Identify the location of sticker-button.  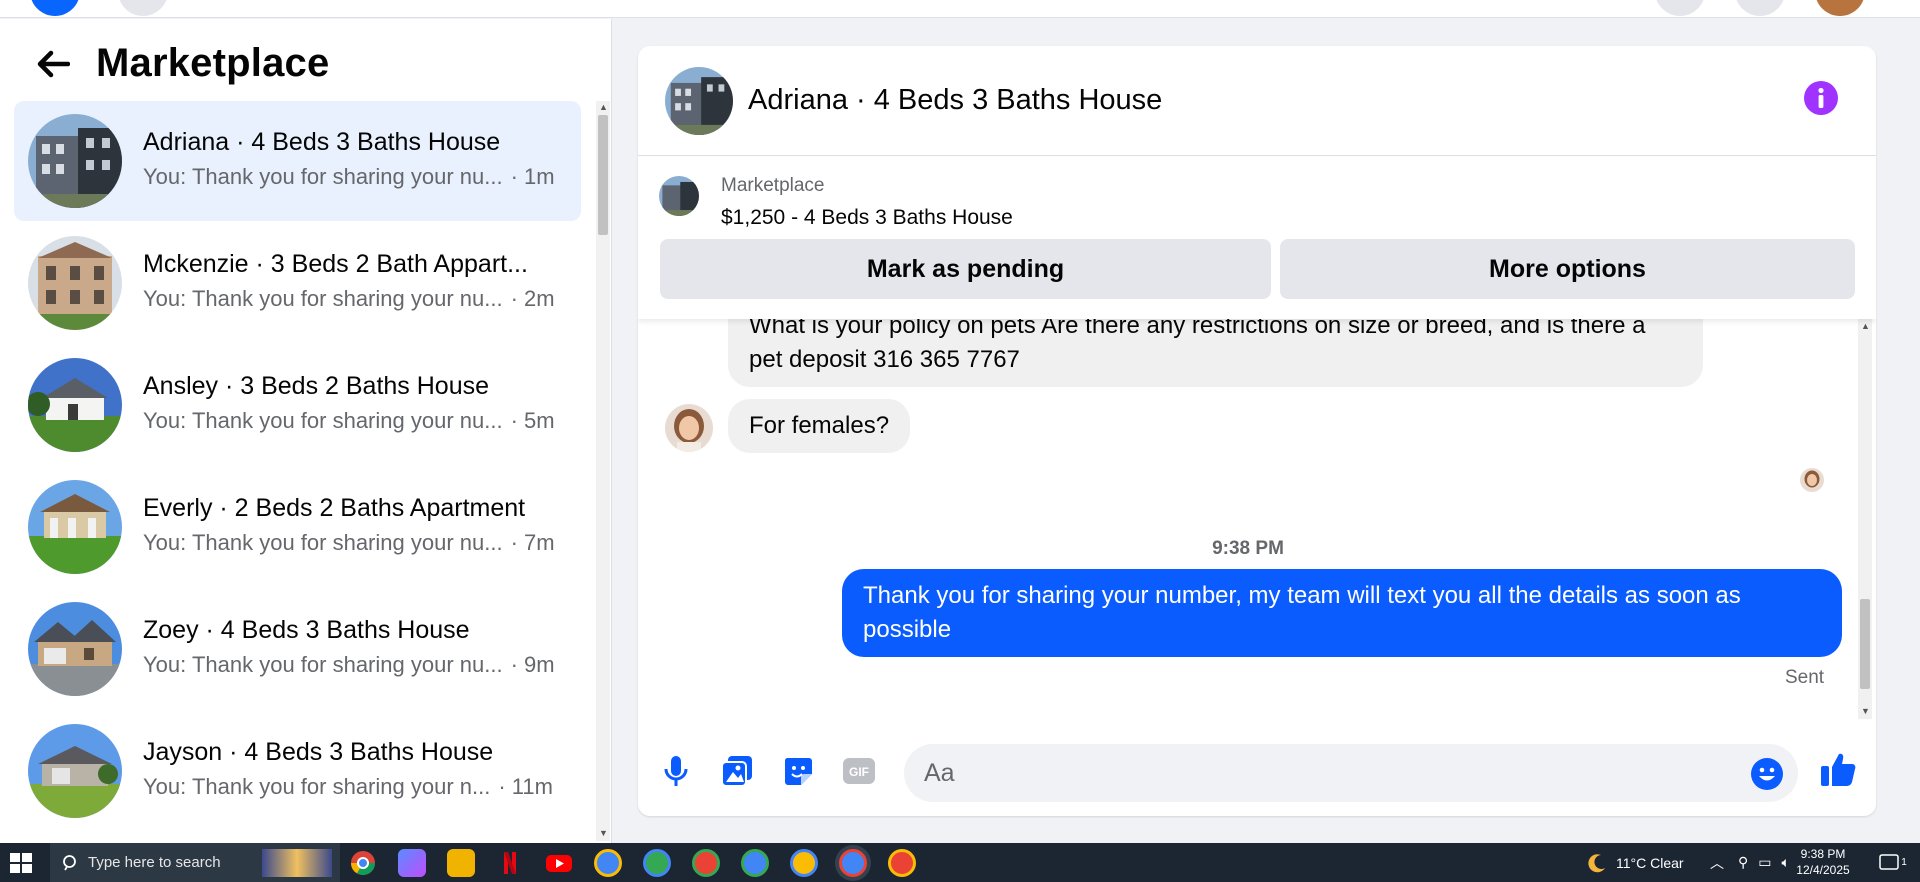
(798, 771).